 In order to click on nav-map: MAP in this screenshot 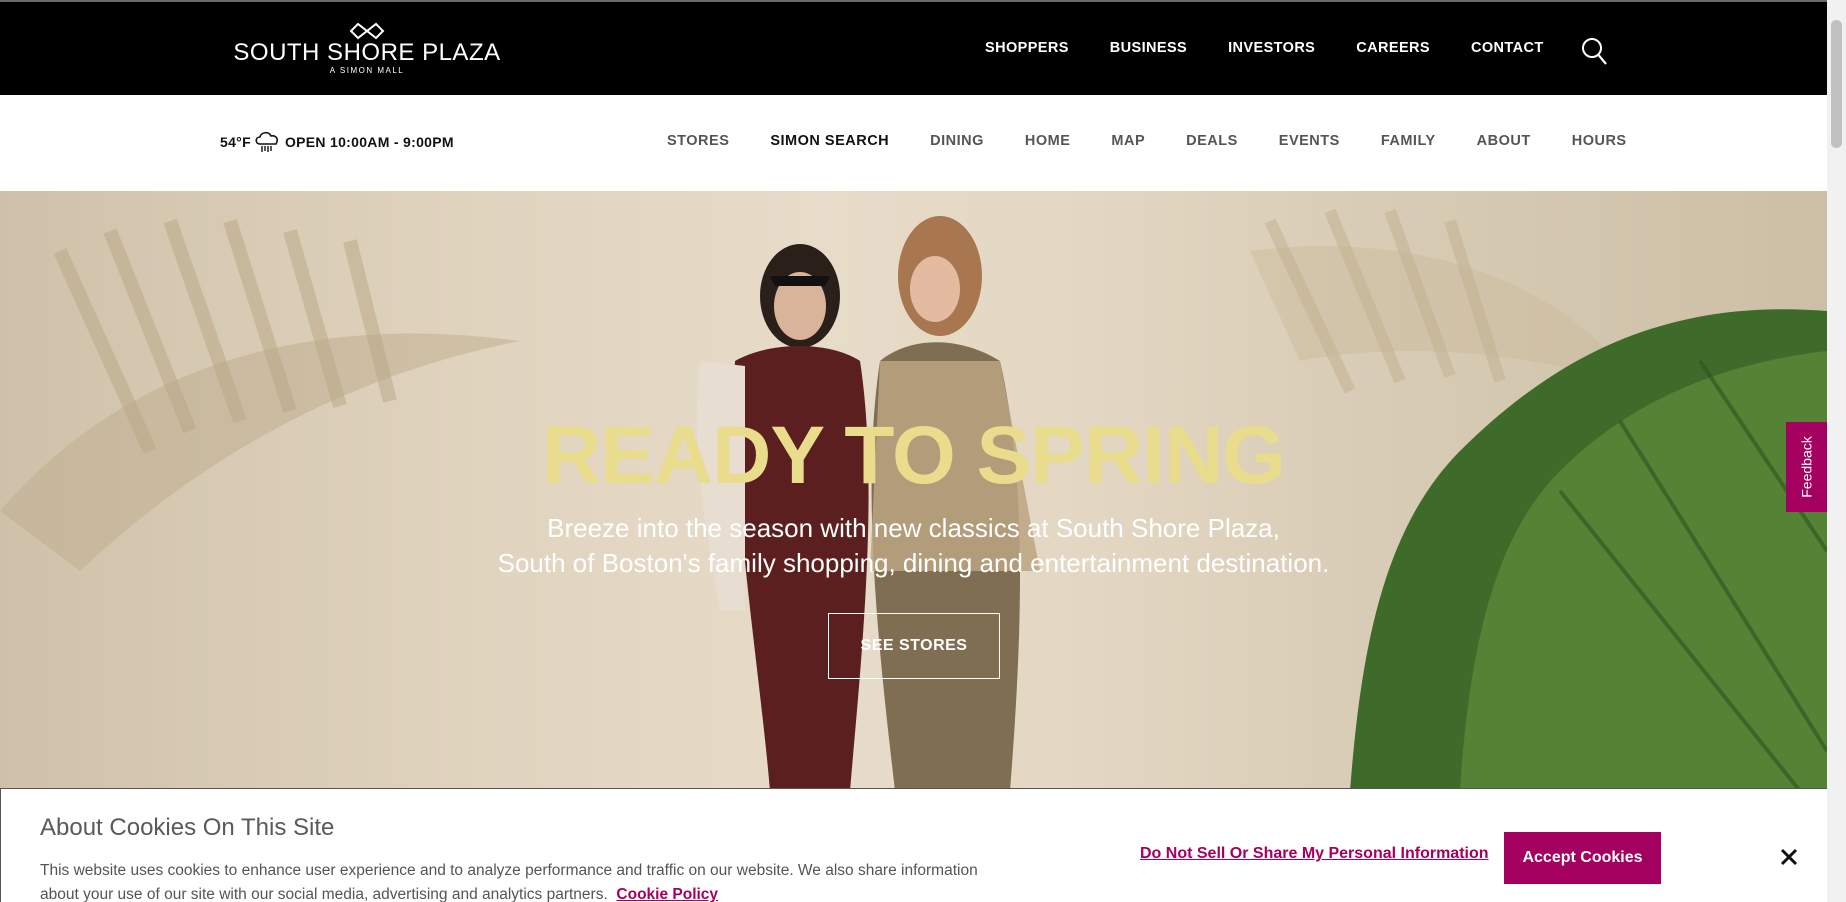, I will do `click(1128, 141)`.